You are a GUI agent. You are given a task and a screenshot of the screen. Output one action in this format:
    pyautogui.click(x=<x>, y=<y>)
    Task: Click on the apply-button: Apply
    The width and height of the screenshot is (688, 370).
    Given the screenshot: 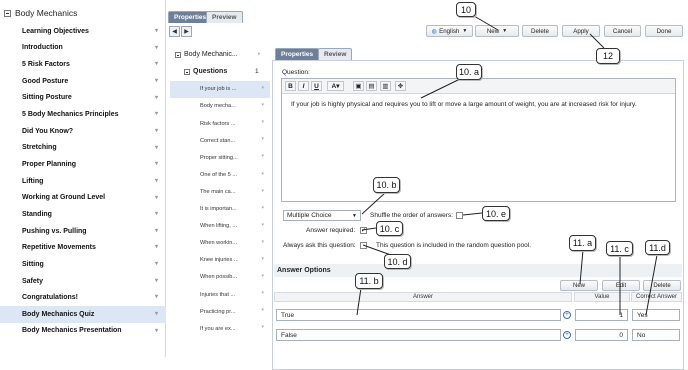 What is the action you would take?
    pyautogui.click(x=581, y=31)
    